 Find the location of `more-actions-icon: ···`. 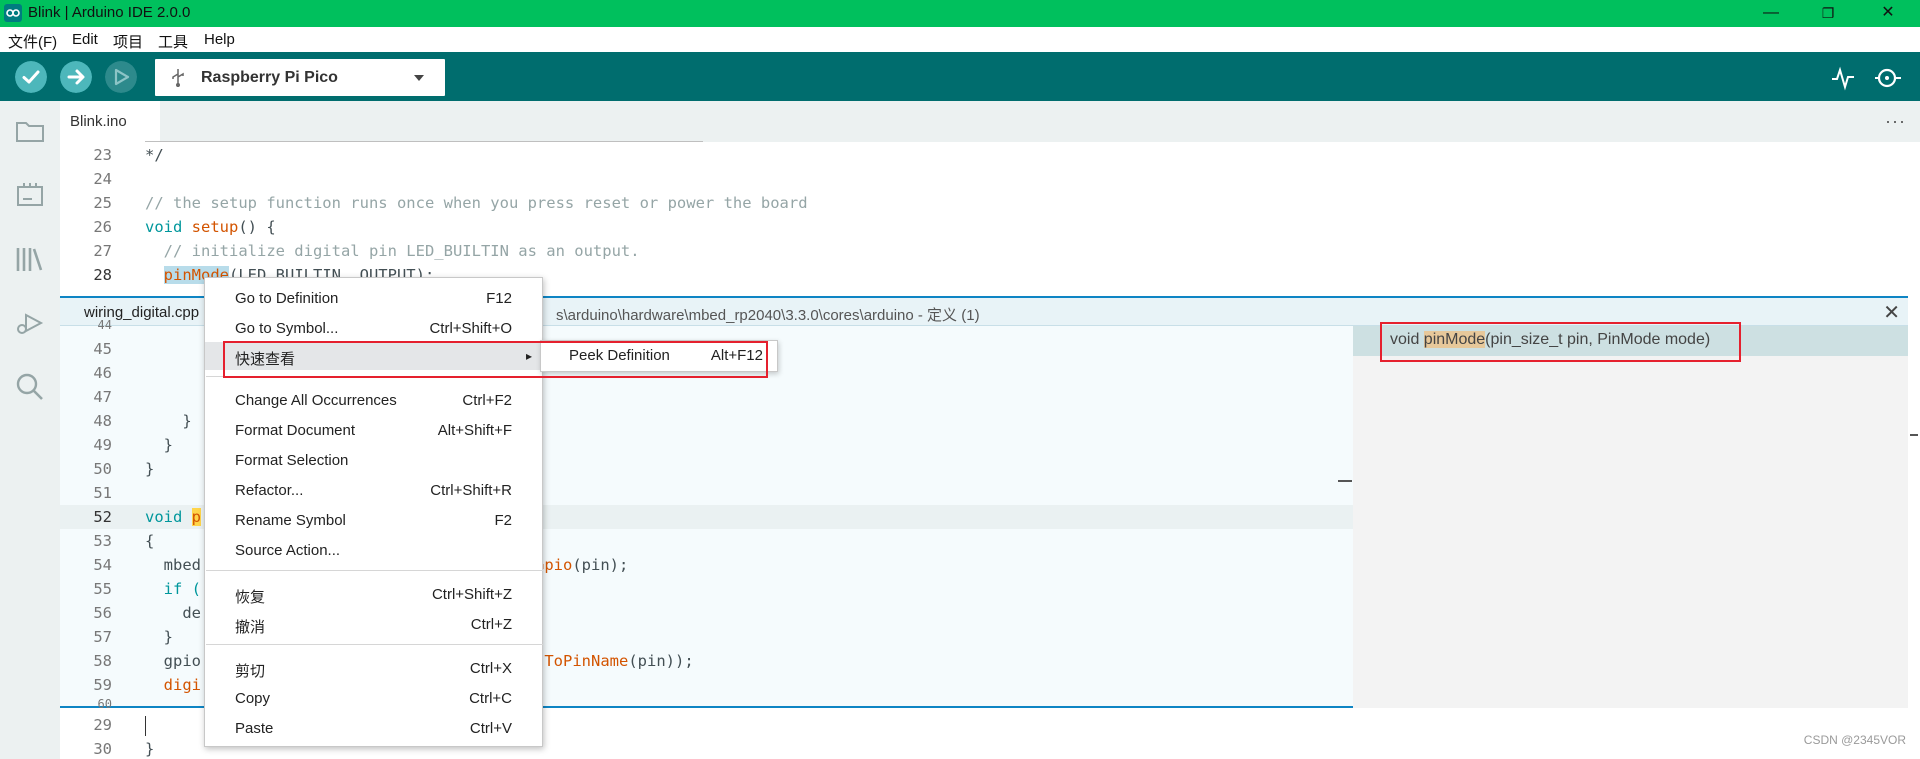

more-actions-icon: ··· is located at coordinates (1895, 121).